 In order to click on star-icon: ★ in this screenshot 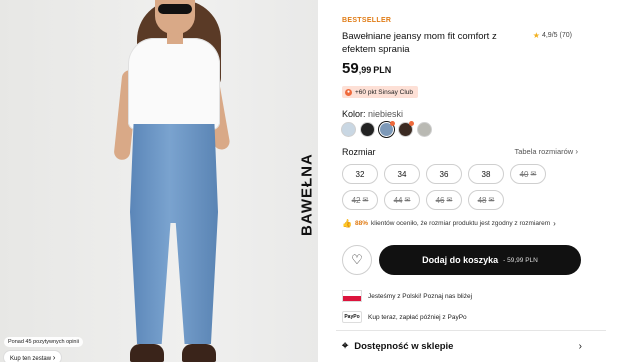, I will do `click(536, 35)`.